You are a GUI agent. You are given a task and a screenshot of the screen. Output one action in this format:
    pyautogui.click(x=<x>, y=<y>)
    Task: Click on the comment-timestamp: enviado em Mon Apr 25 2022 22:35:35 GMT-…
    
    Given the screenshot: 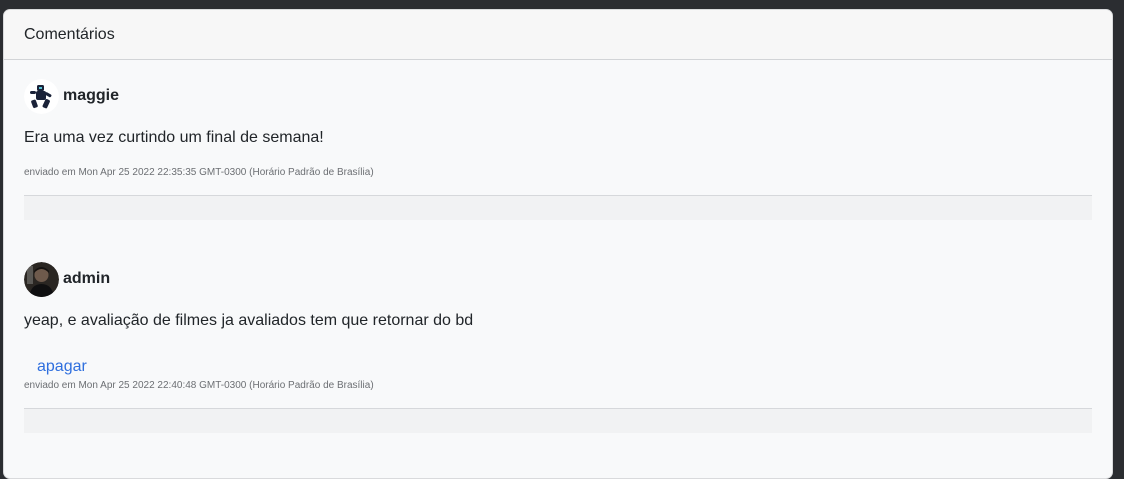 What is the action you would take?
    pyautogui.click(x=199, y=172)
    